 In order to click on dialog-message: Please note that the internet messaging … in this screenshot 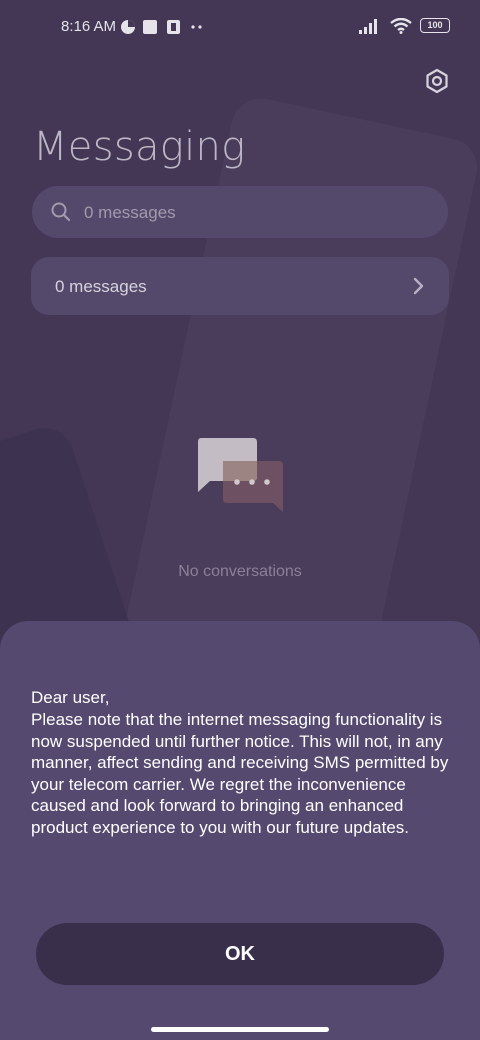, I will do `click(240, 773)`.